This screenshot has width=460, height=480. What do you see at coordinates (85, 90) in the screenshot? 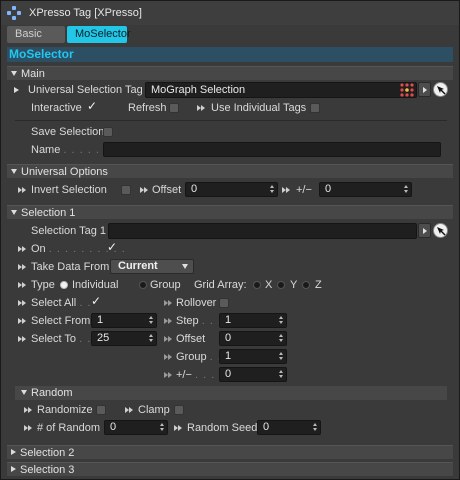
I see `universal-selection-tag-label: Universal Selection Tag` at bounding box center [85, 90].